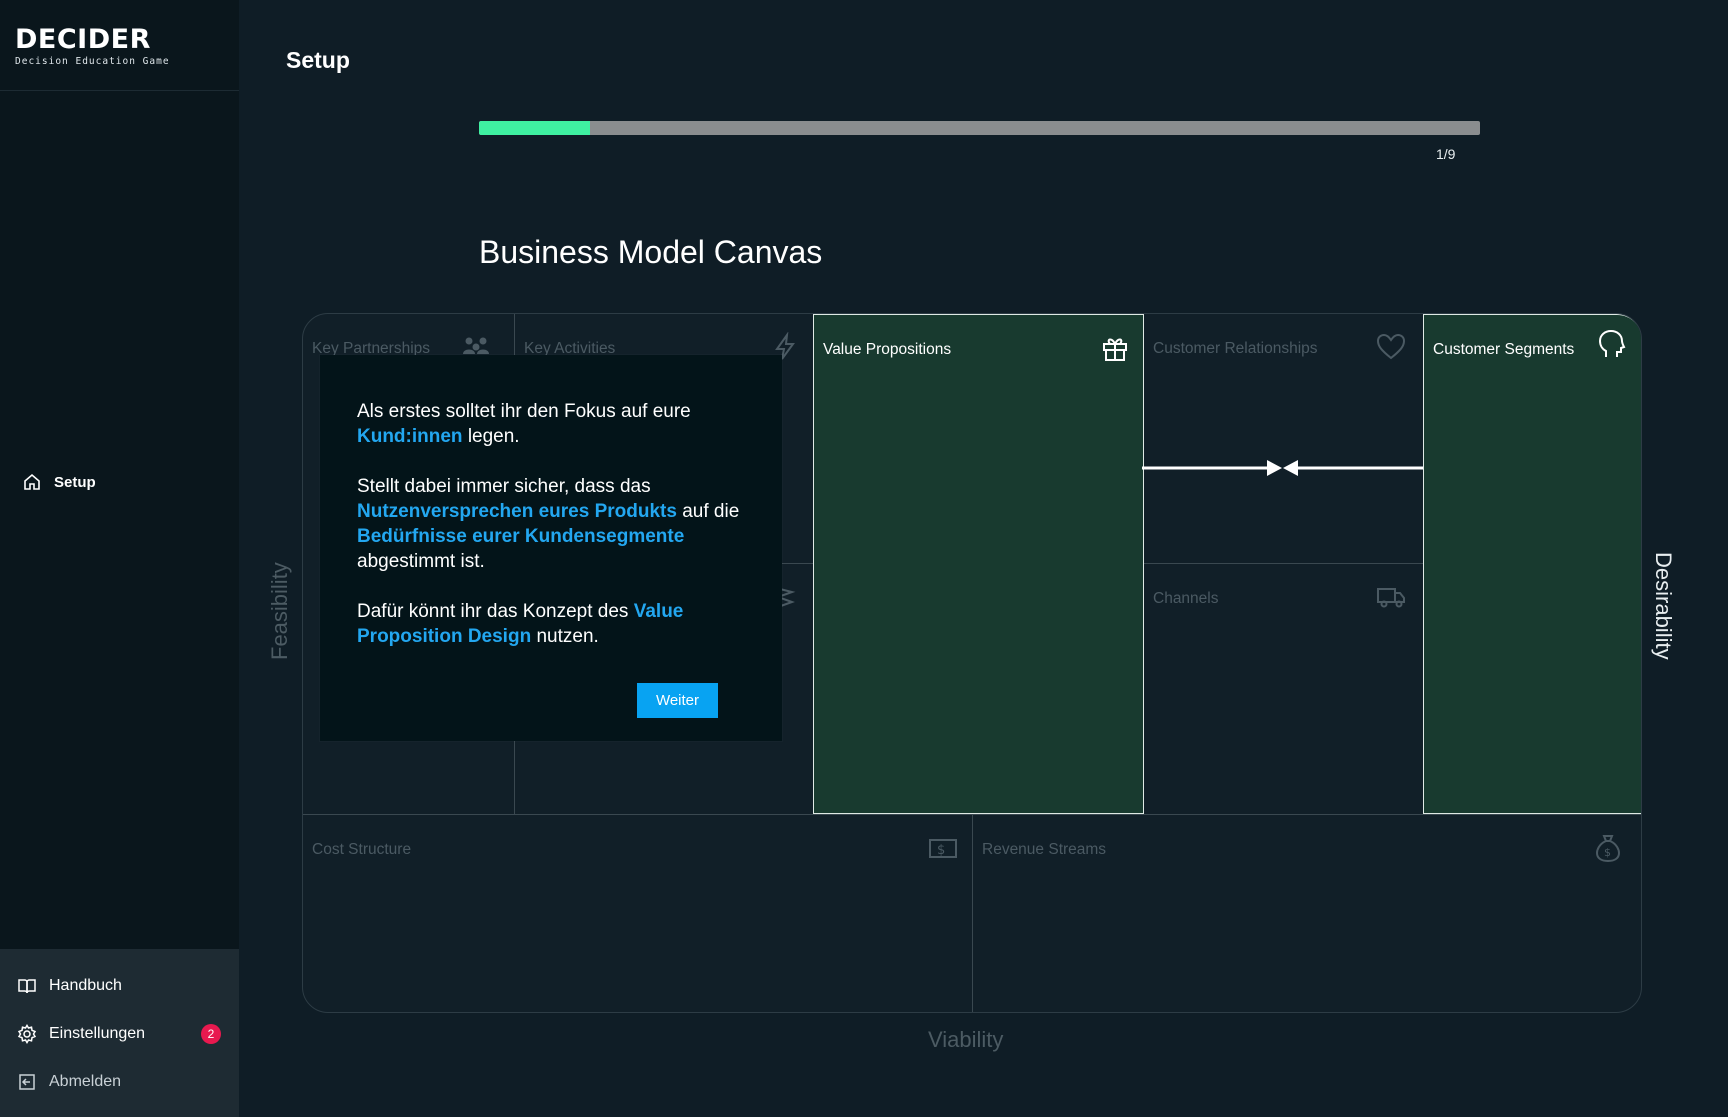 The height and width of the screenshot is (1117, 1728). What do you see at coordinates (493, 611) in the screenshot?
I see `dialog-text: Dafür könnt ihr das Konzept des` at bounding box center [493, 611].